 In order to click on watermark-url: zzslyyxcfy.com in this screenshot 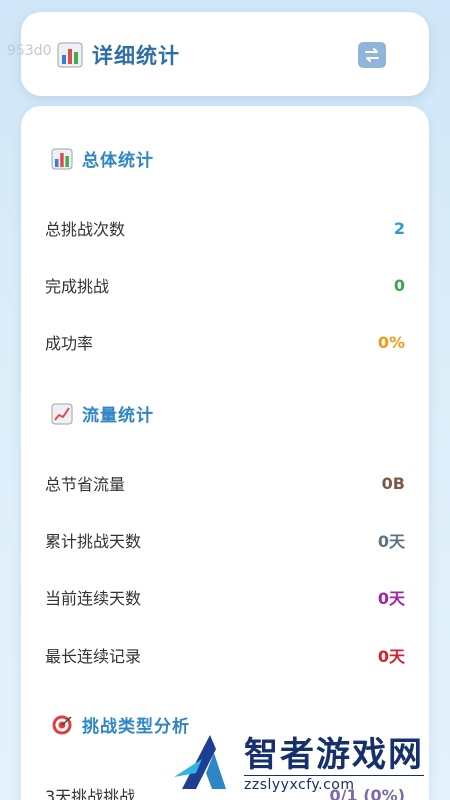, I will do `click(334, 784)`.